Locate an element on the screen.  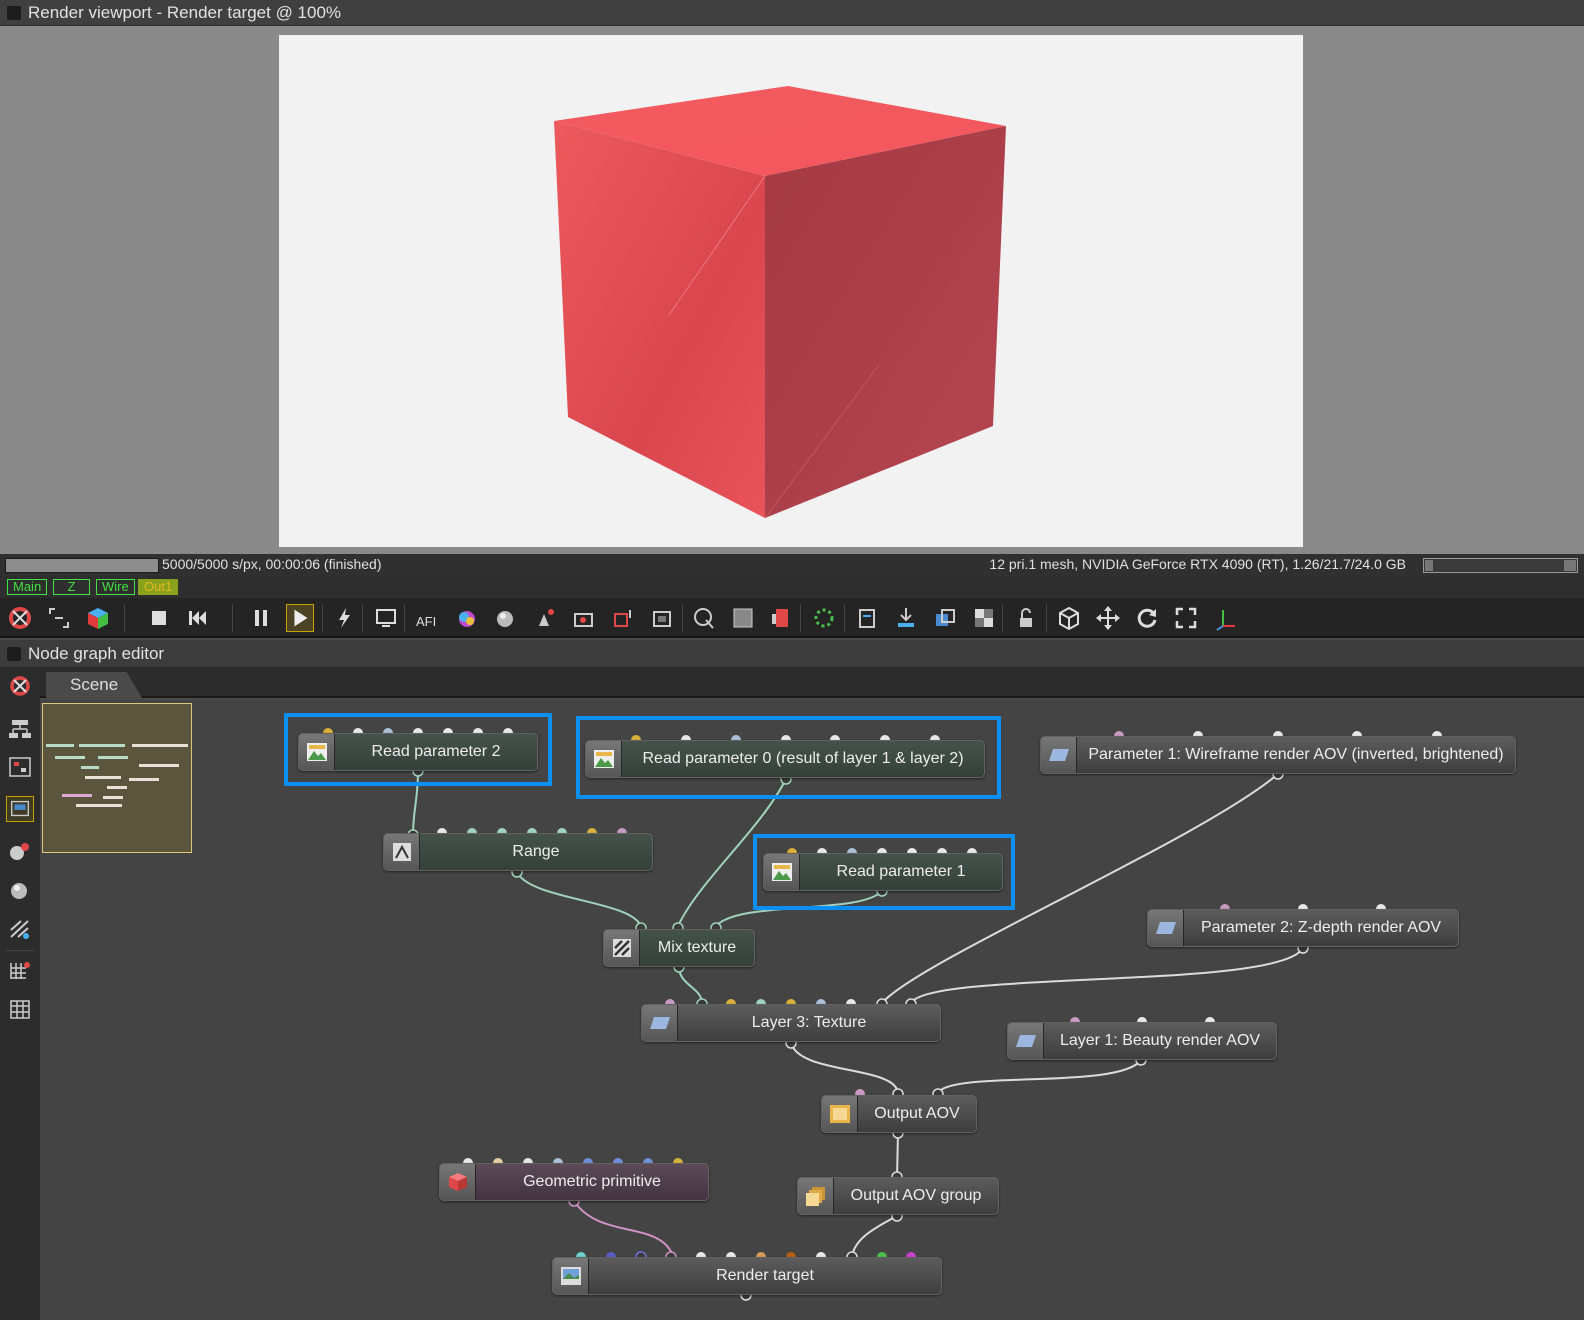
spinner-icon is located at coordinates (824, 618).